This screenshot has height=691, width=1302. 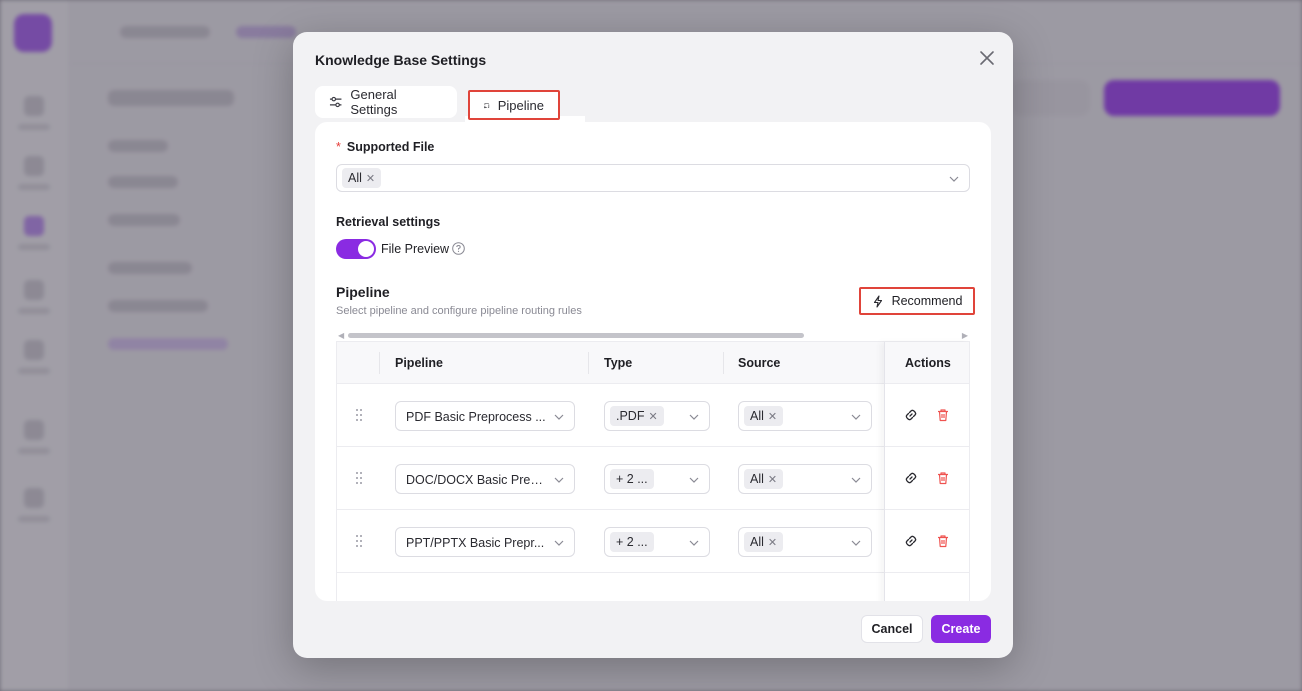 What do you see at coordinates (362, 178) in the screenshot?
I see `file-type-tag: All ✕` at bounding box center [362, 178].